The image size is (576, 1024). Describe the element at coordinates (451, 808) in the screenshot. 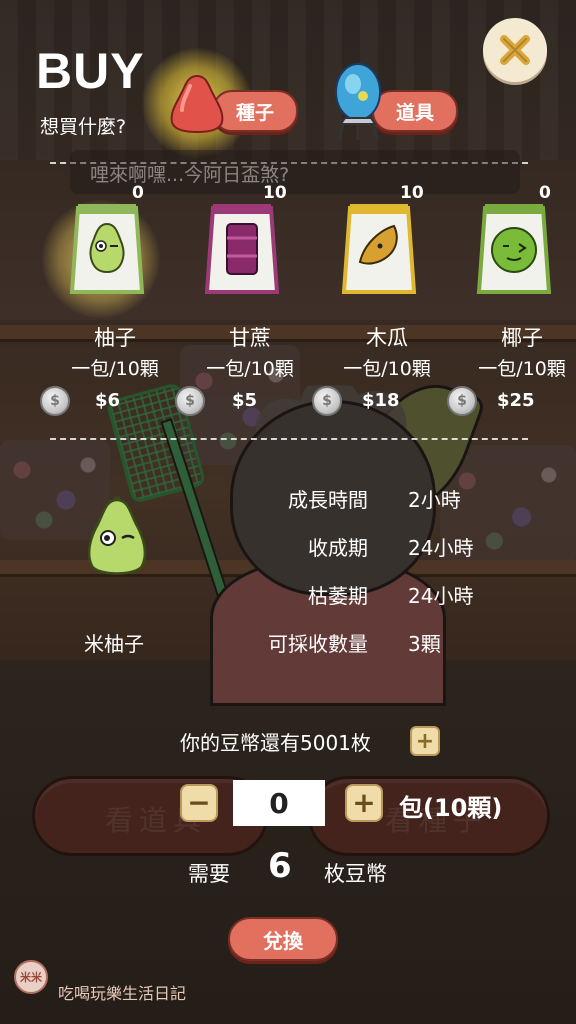

I see `quantity-unit: 包(10顆)` at that location.